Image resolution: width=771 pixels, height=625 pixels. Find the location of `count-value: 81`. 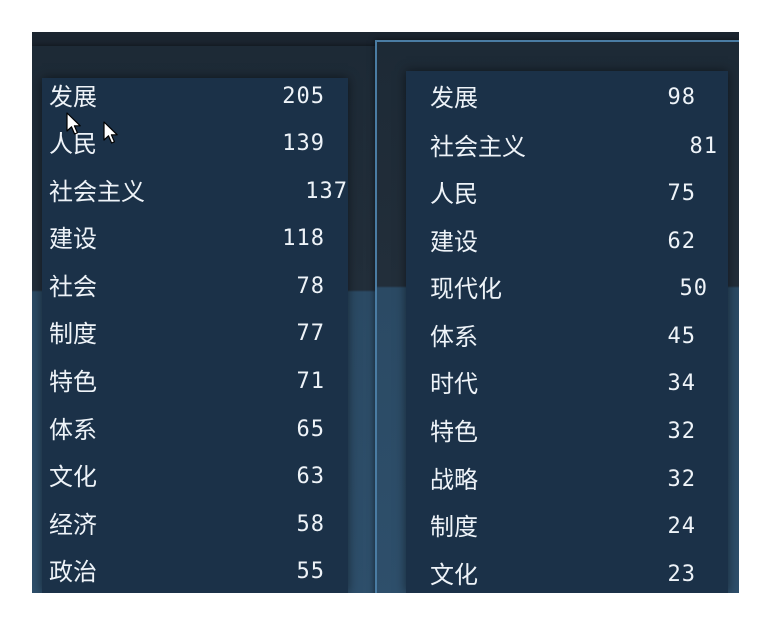

count-value: 81 is located at coordinates (703, 146).